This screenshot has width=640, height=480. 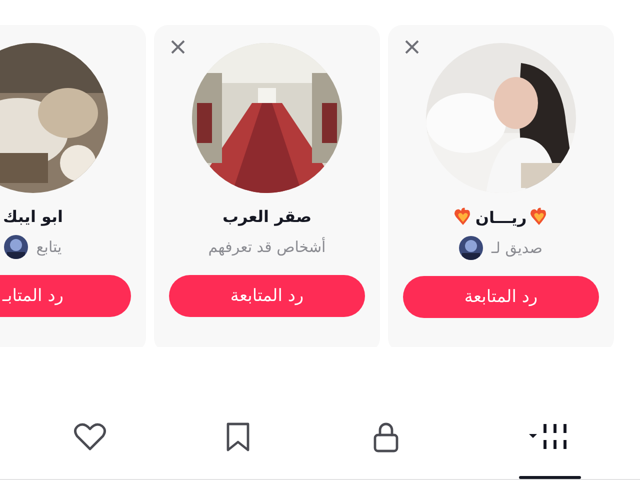 I want to click on relation-text: يتابع, so click(x=49, y=247).